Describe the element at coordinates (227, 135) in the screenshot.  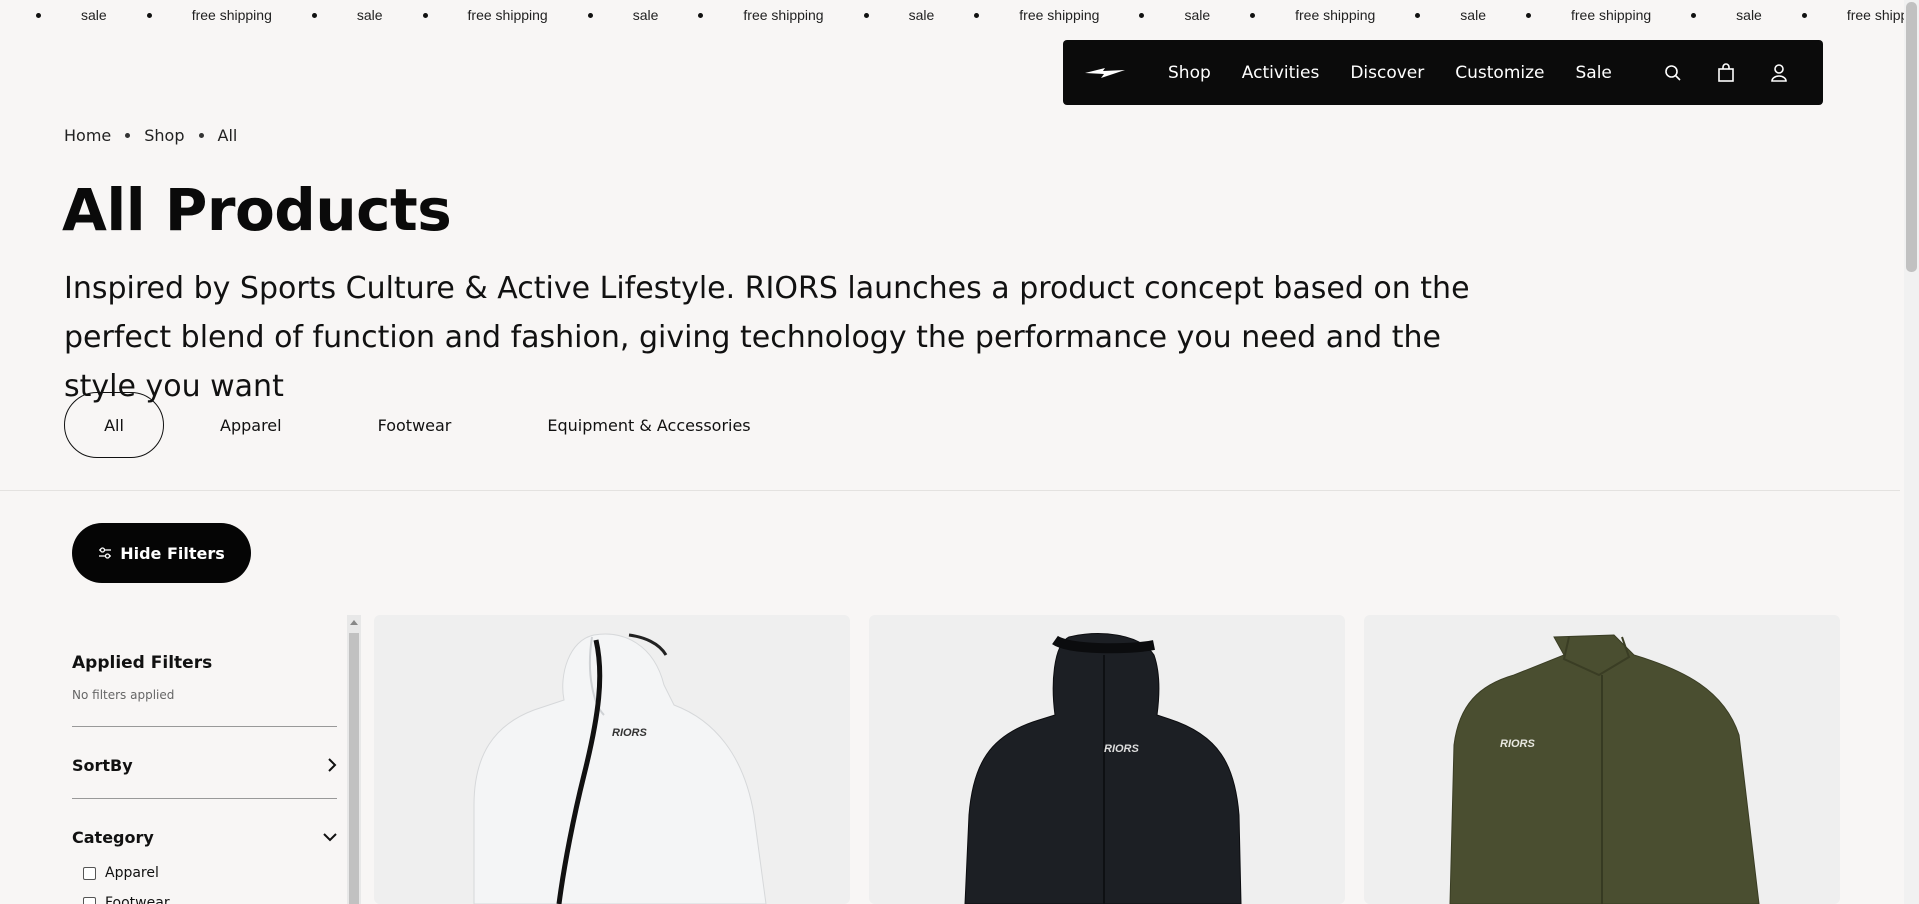
I see `breadcrumb-all: All` at that location.